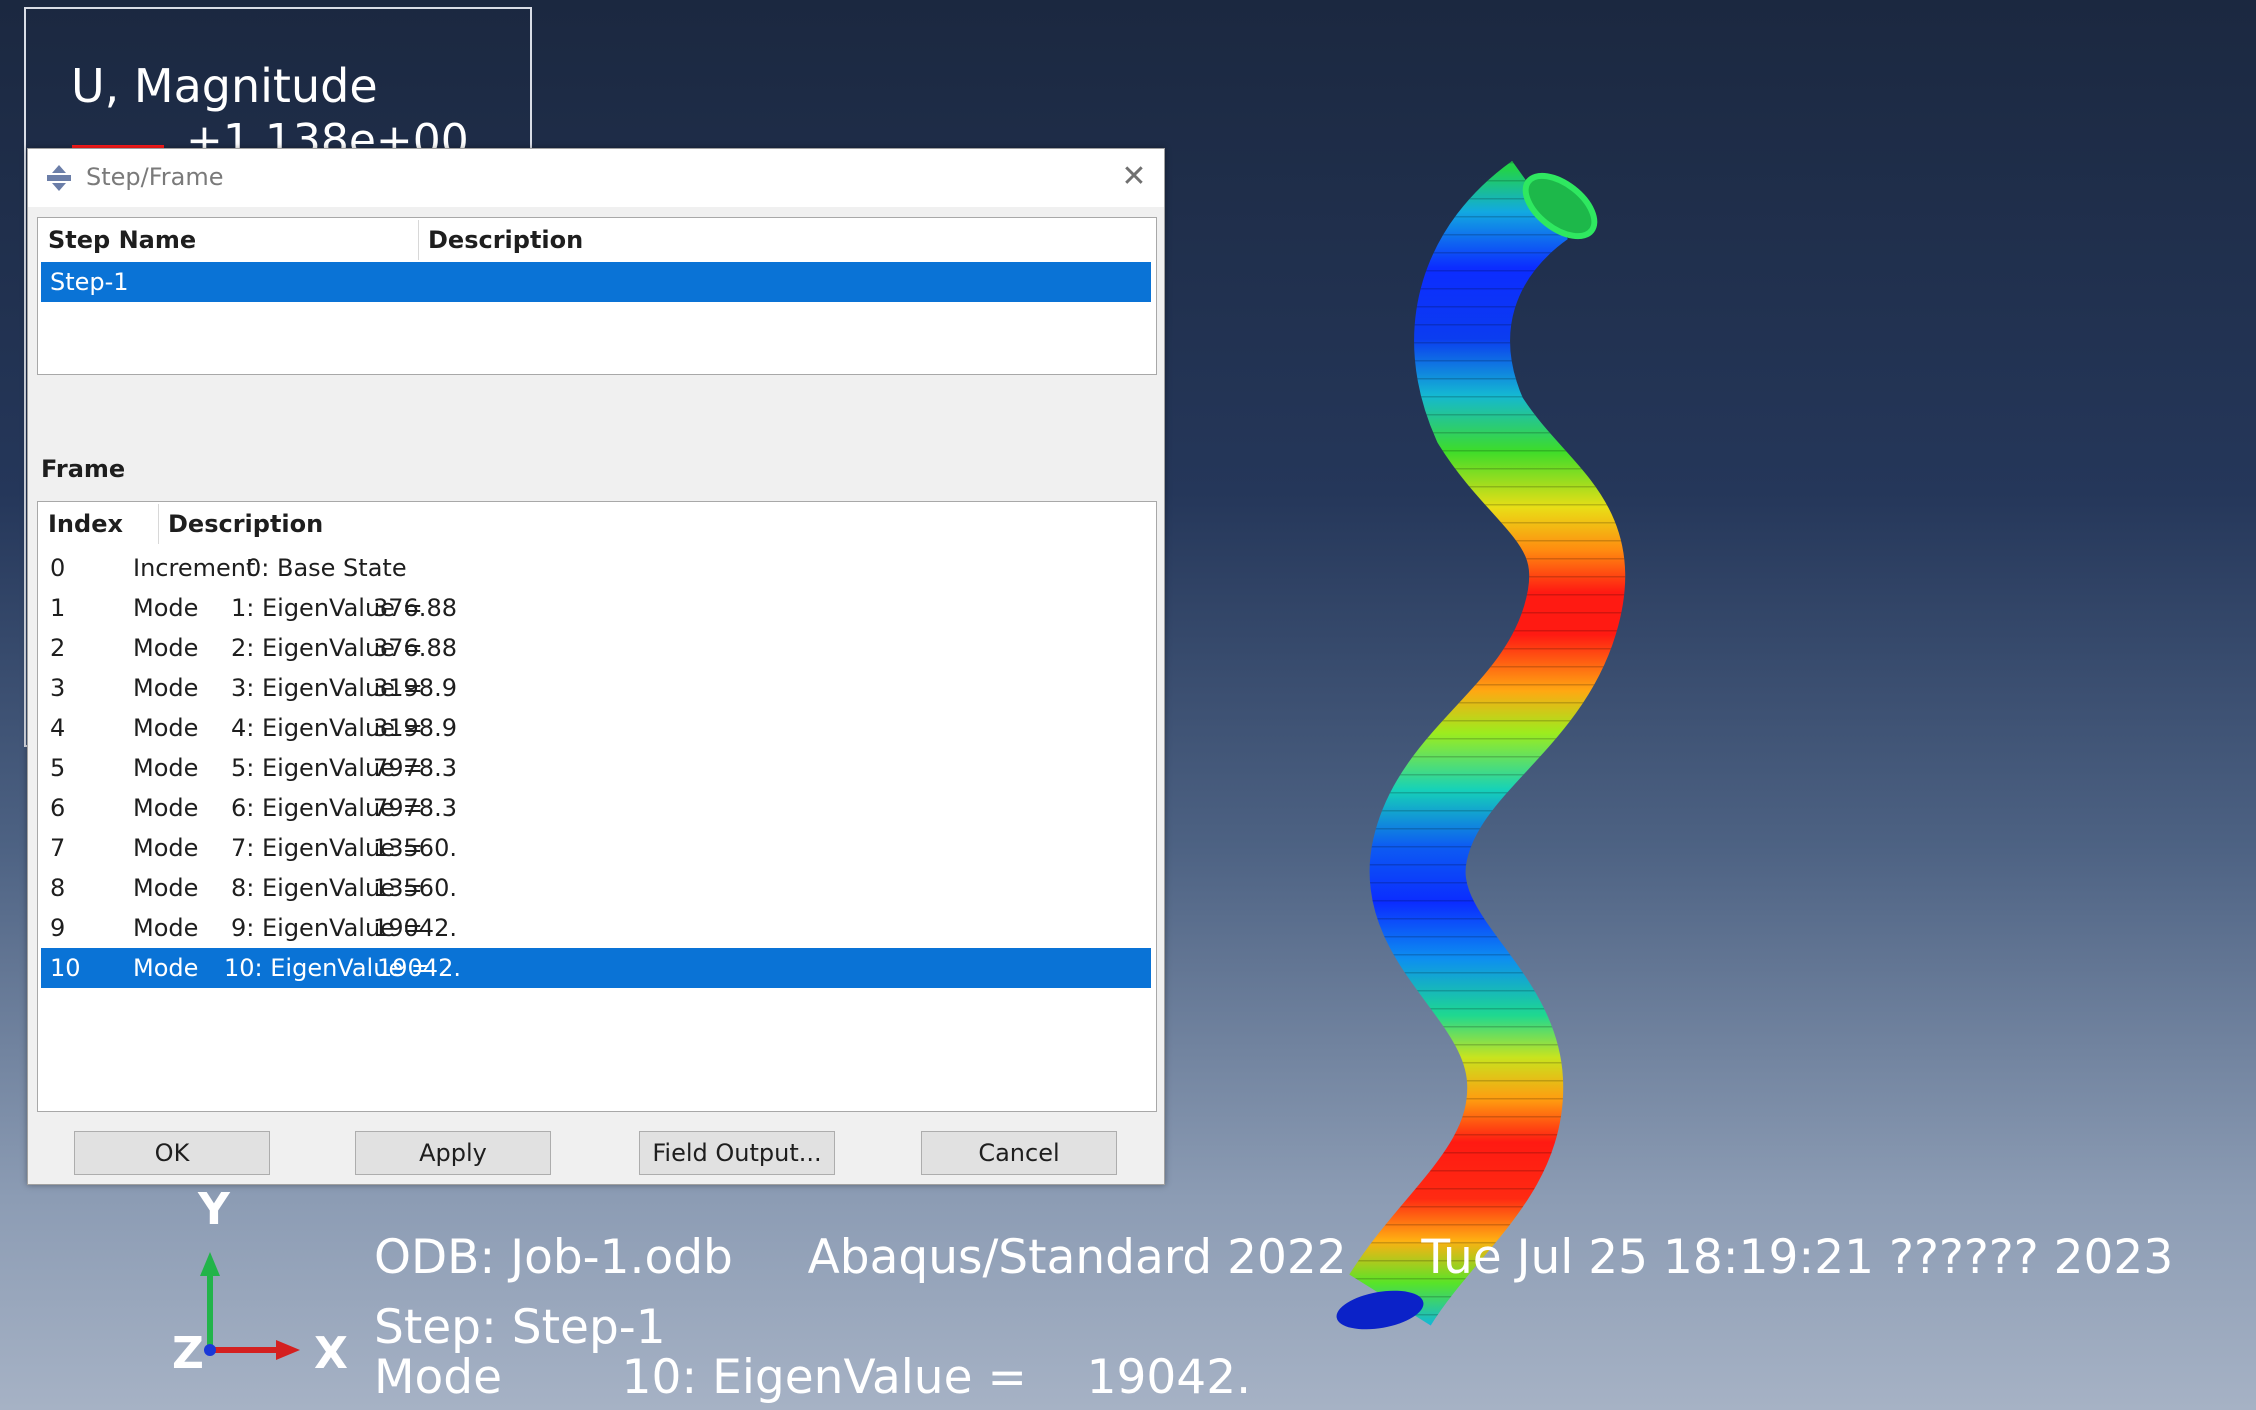  What do you see at coordinates (520, 1327) in the screenshot?
I see `step-info-line: Step: Step-1` at bounding box center [520, 1327].